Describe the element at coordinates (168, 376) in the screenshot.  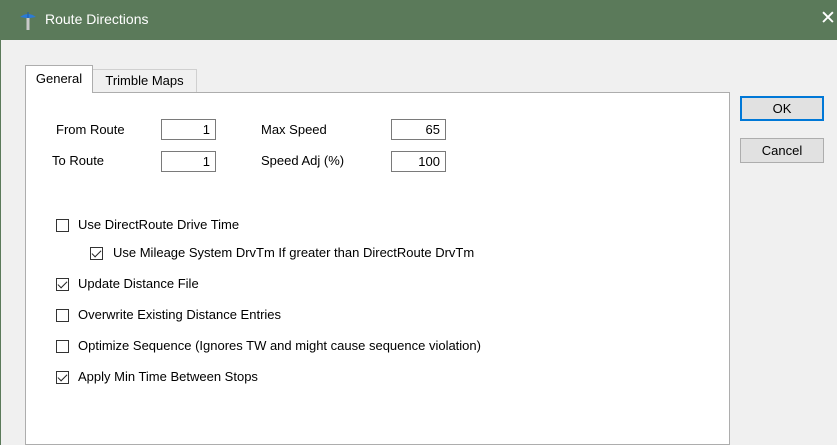
I see `apply-min-time-label: Apply Min Time Between Stops` at that location.